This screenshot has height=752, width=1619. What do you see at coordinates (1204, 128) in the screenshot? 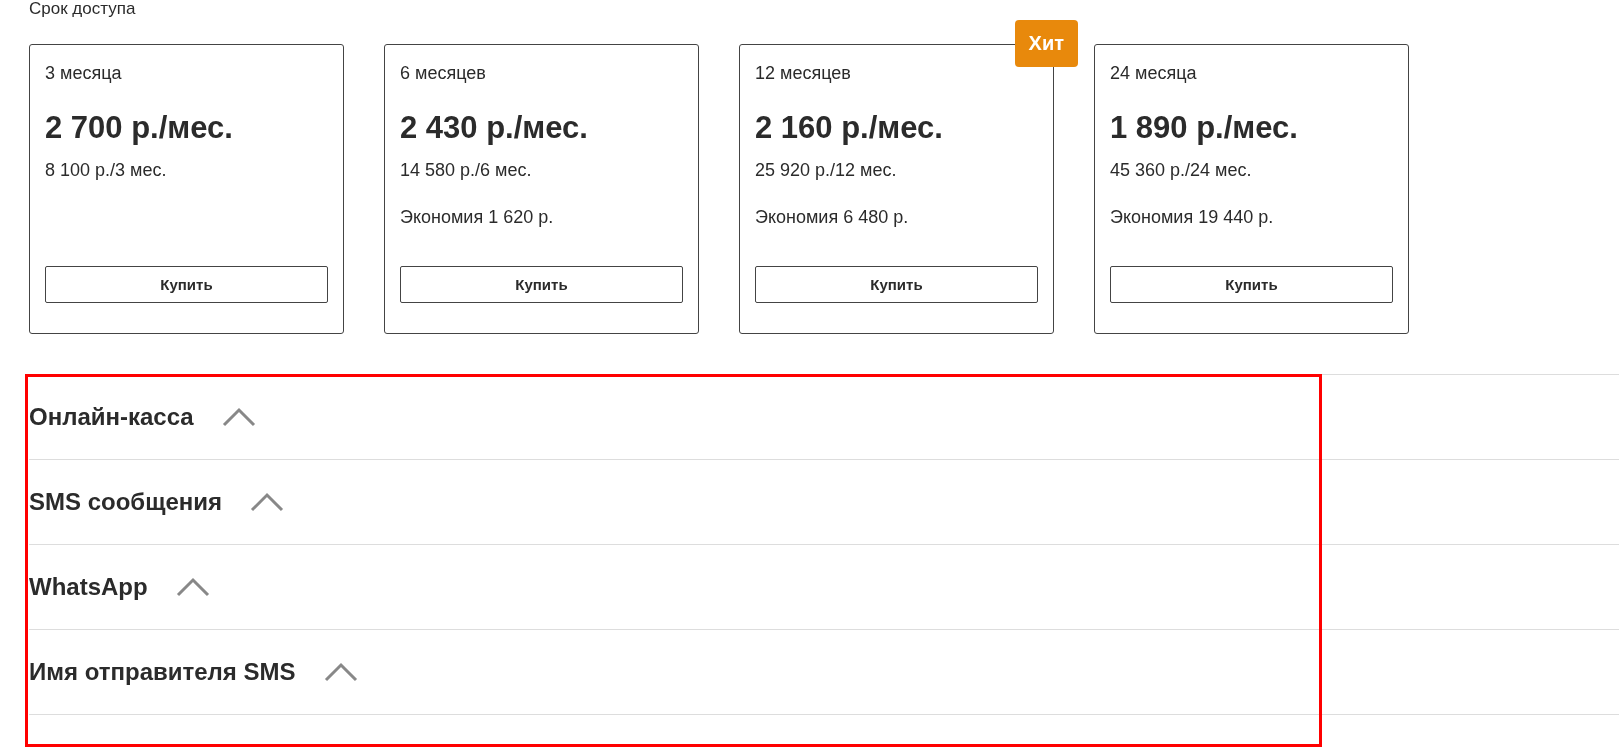
I see `plan-price: 1 890 р./мес.` at bounding box center [1204, 128].